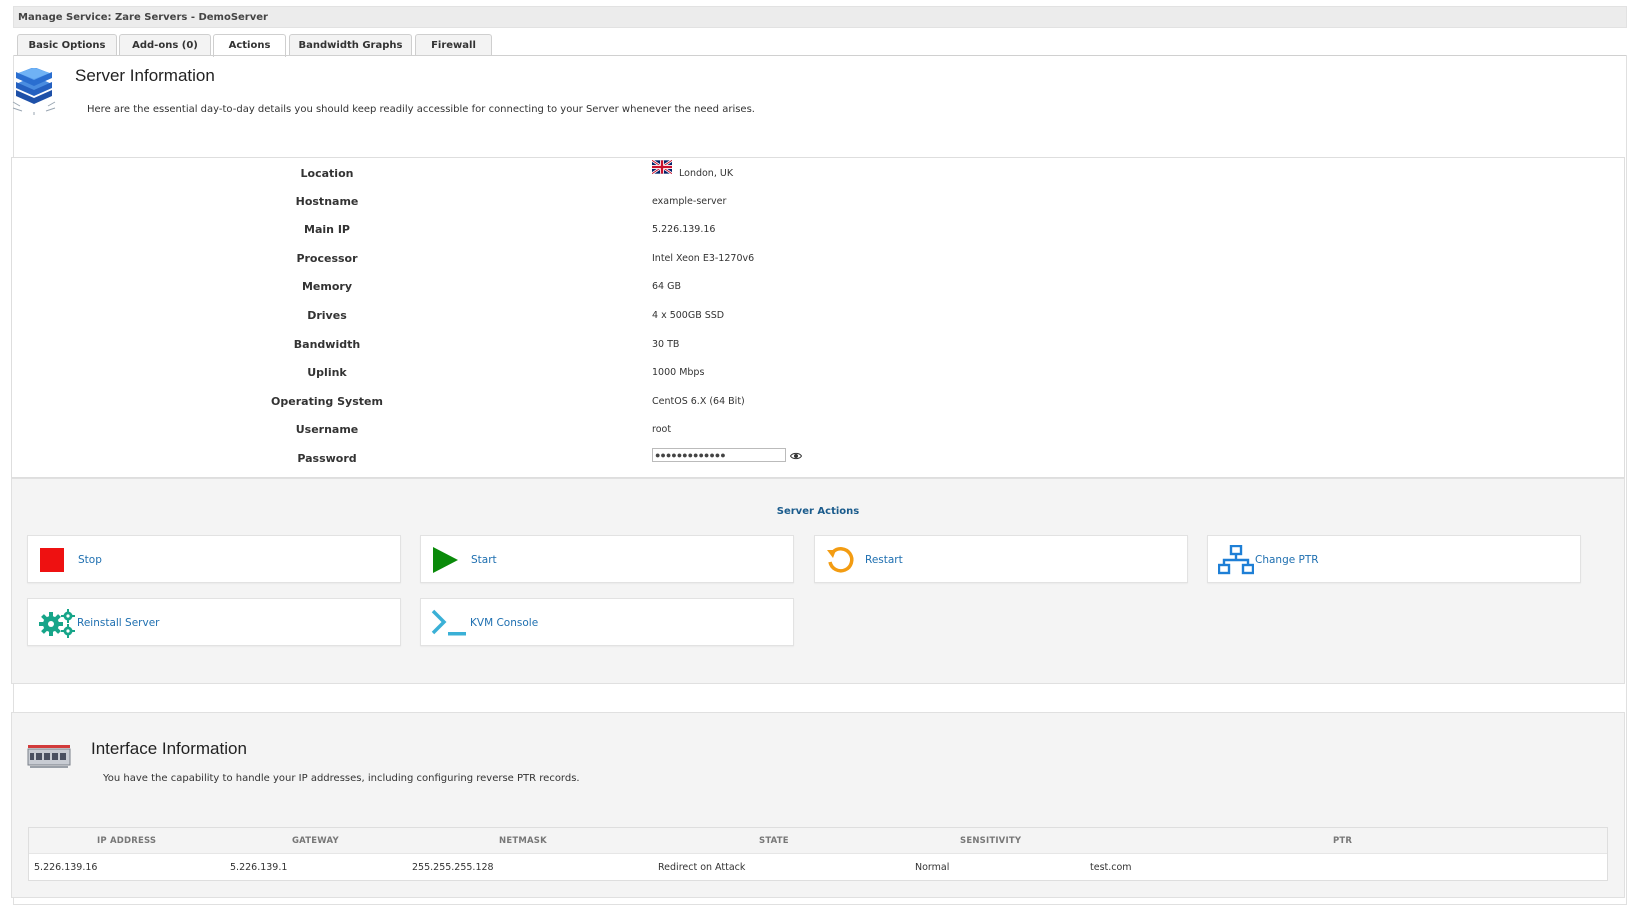  I want to click on info-label: Main IP, so click(327, 229).